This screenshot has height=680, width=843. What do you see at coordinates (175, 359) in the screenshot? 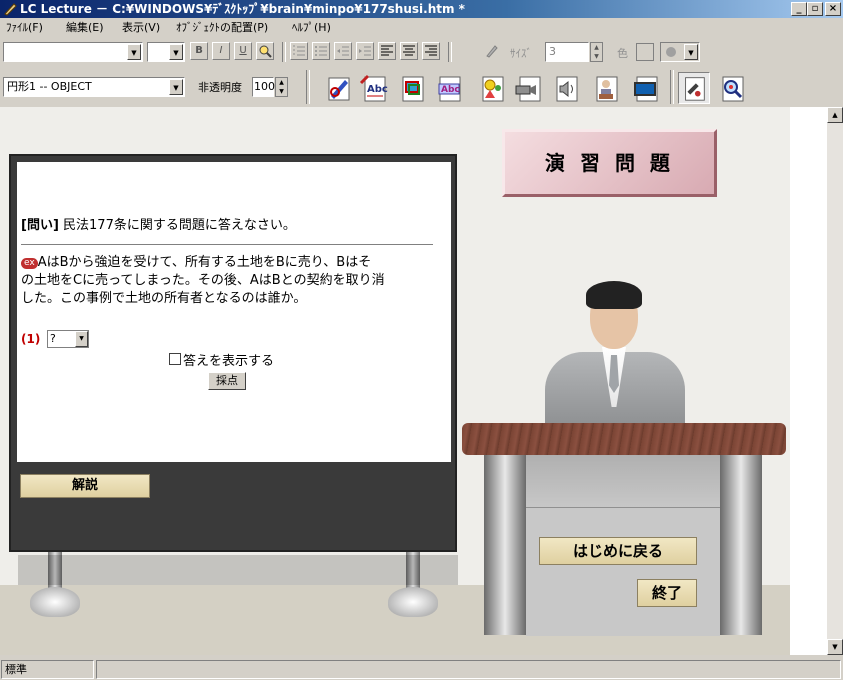
I see `show-answer-checkbox` at bounding box center [175, 359].